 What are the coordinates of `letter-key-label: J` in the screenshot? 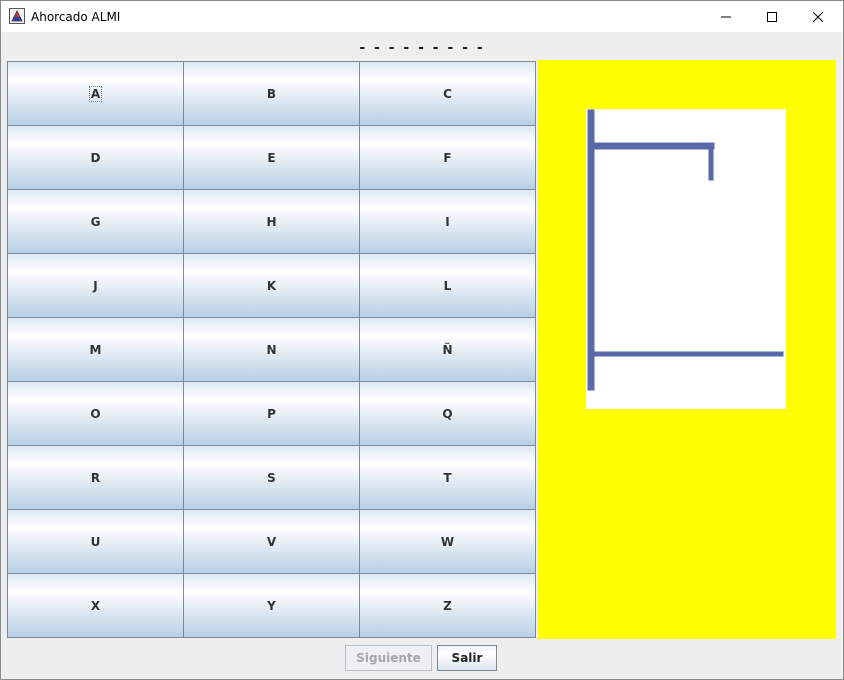 It's located at (95, 285).